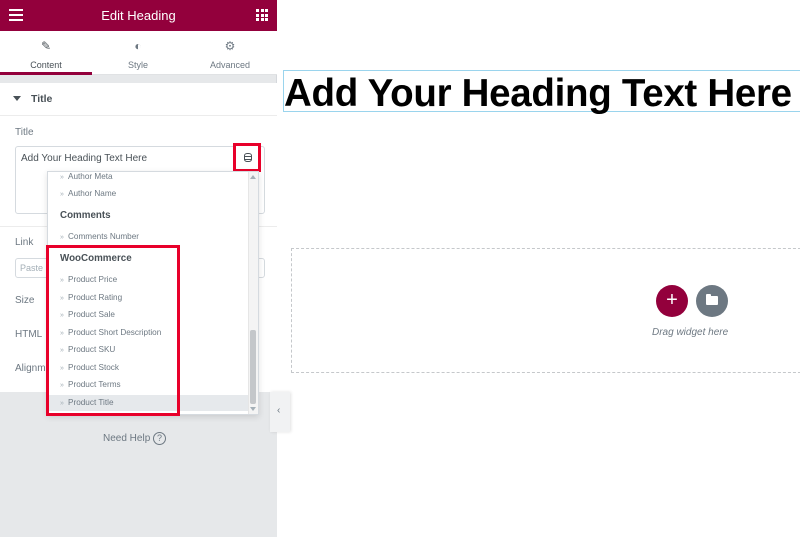  I want to click on tab-advanced: ⚙ Advanced, so click(230, 53).